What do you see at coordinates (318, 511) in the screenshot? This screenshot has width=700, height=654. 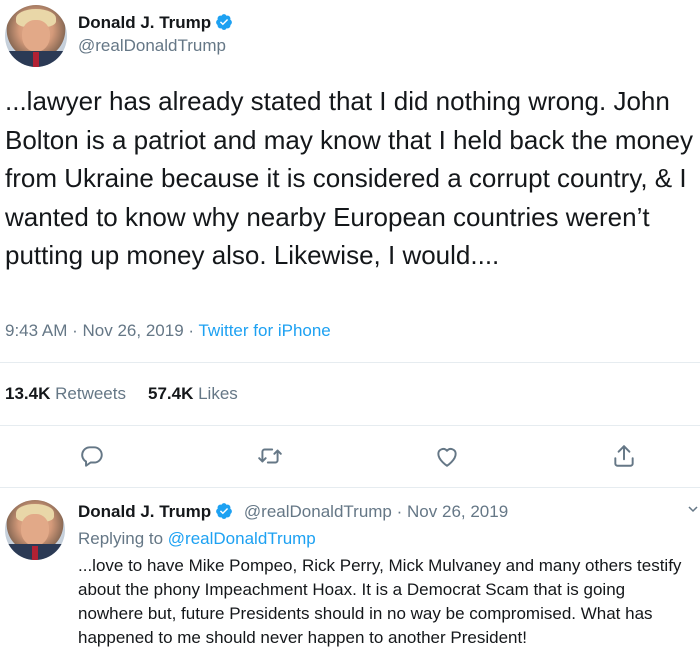 I see `reply-author-handle: @realDonaldTrump` at bounding box center [318, 511].